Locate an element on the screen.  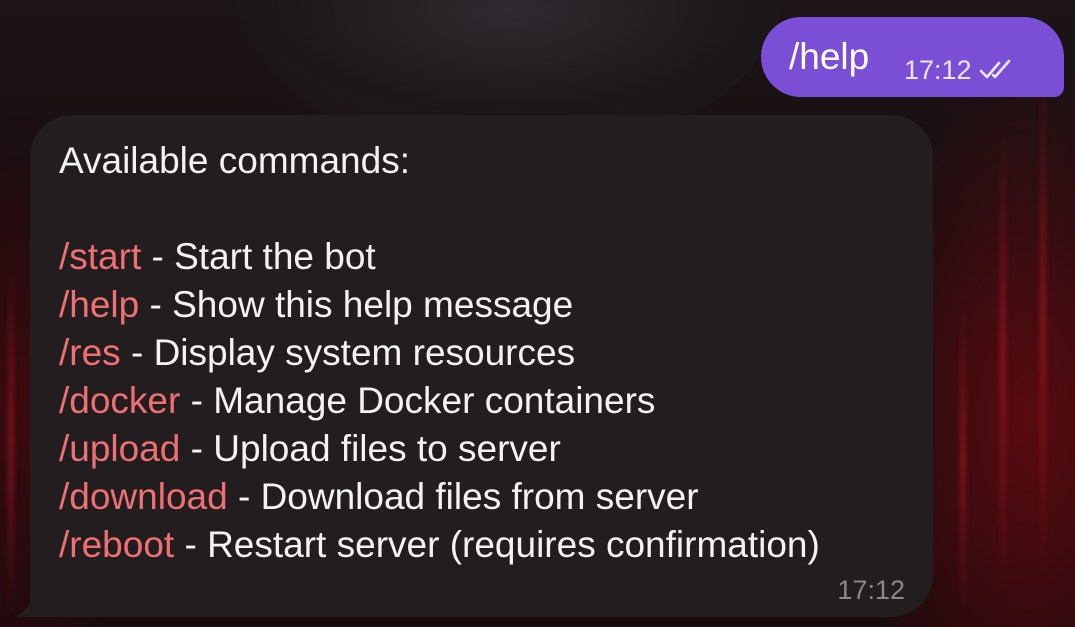
help-heading: Available commands: is located at coordinates (234, 160).